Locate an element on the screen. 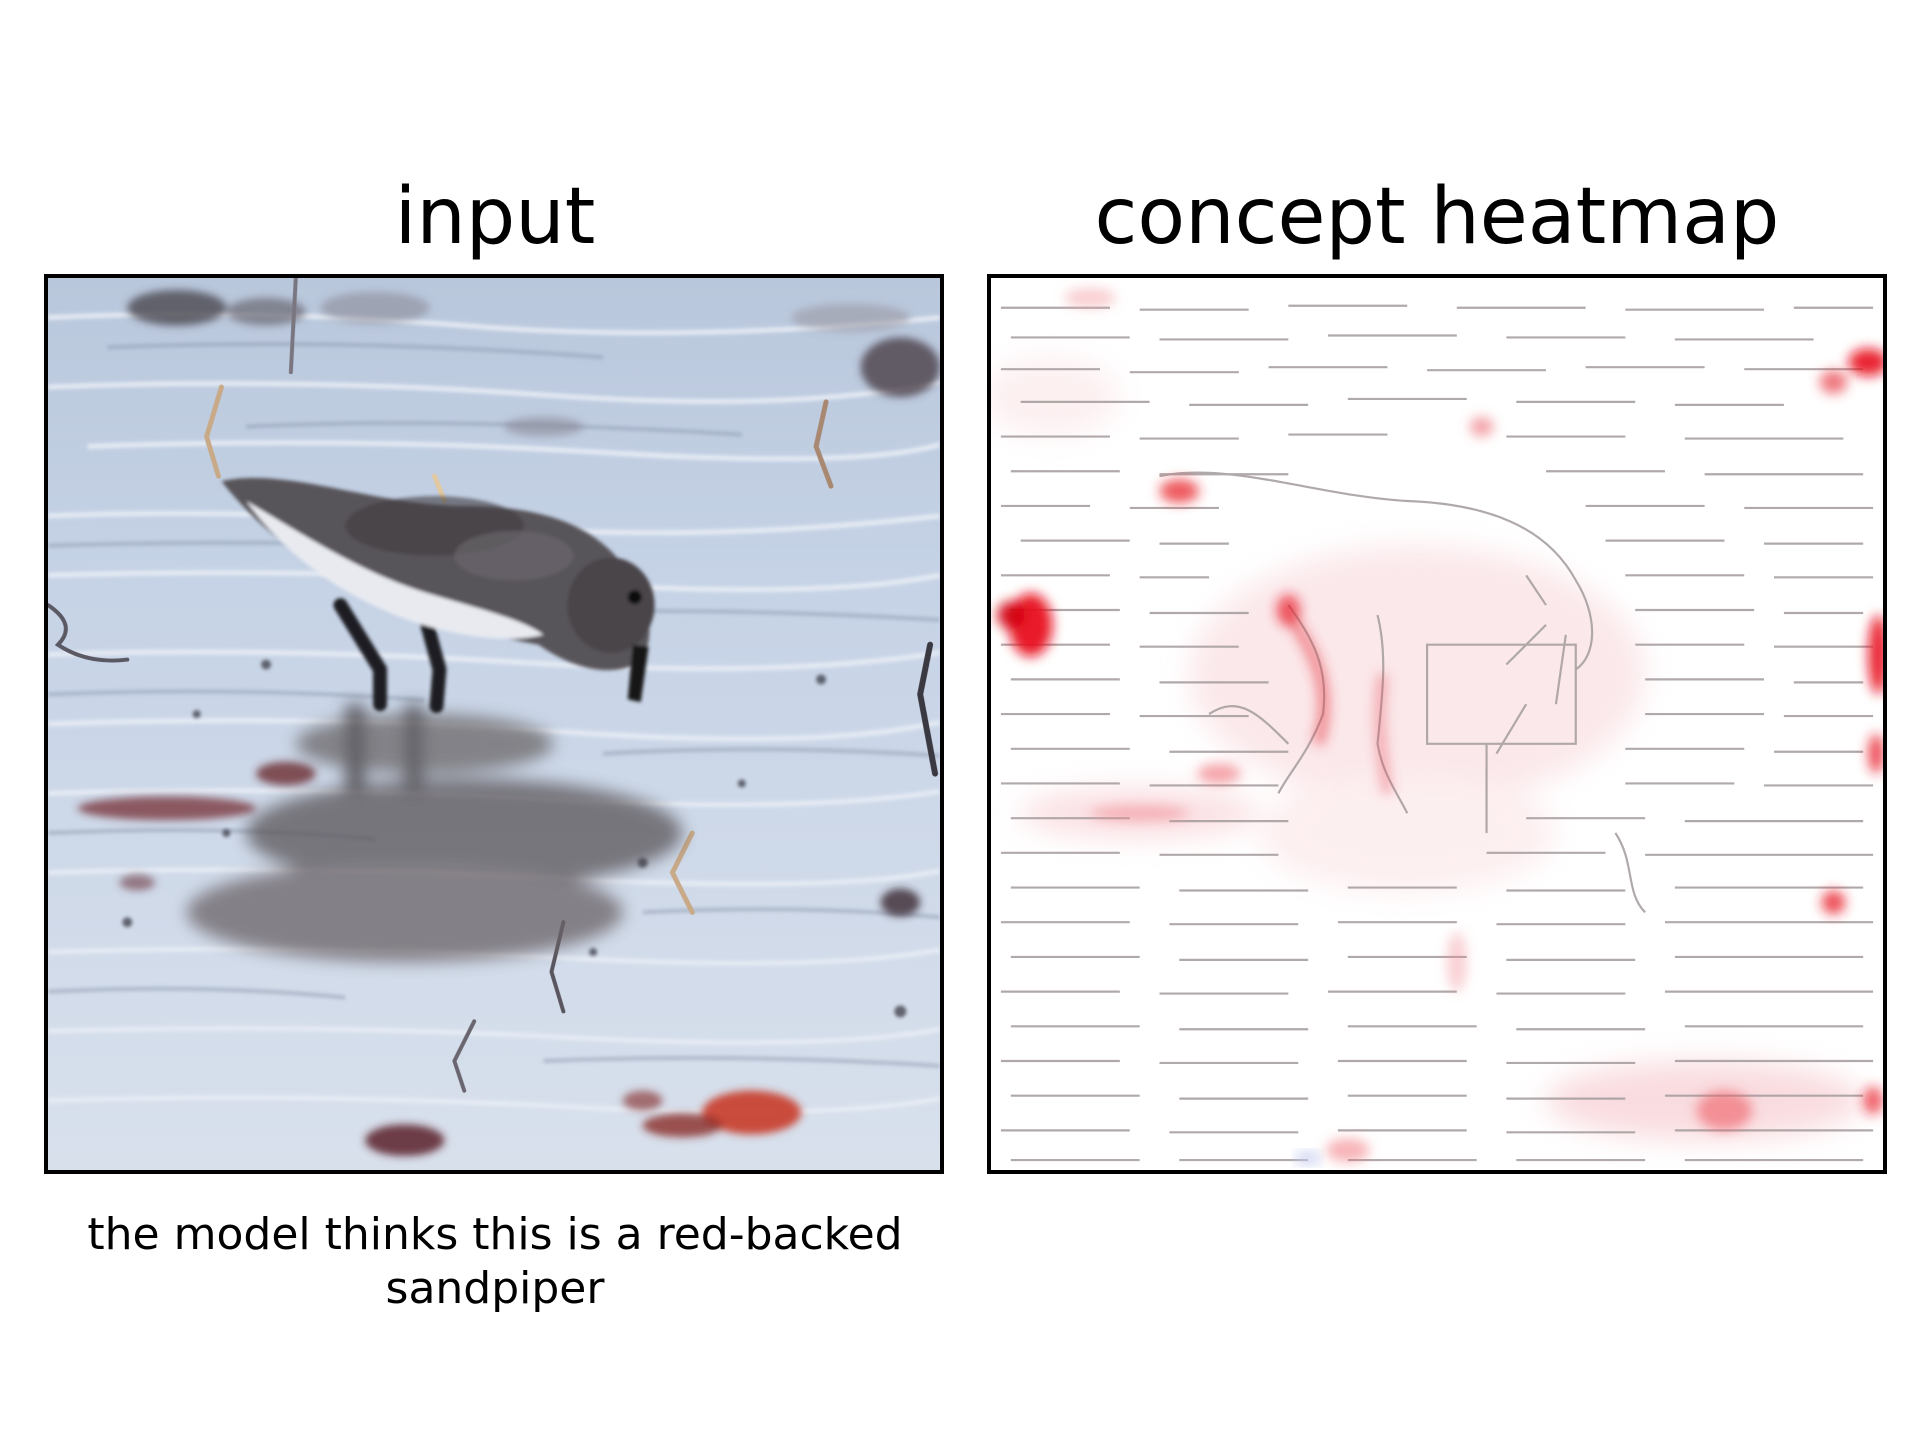 This screenshot has height=1440, width=1920. heatmap-panel-title: concept heatmap is located at coordinates (1437, 217).